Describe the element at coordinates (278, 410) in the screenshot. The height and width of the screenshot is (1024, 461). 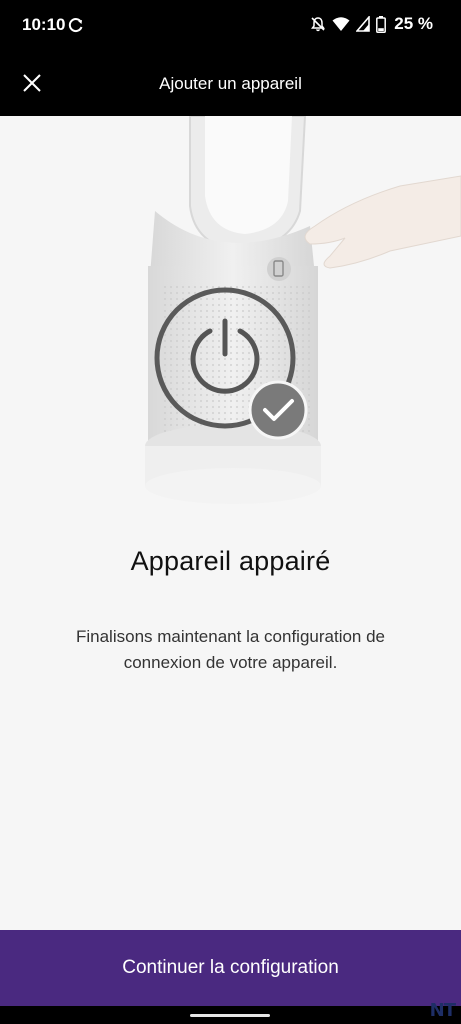
I see `checkmark-icon` at that location.